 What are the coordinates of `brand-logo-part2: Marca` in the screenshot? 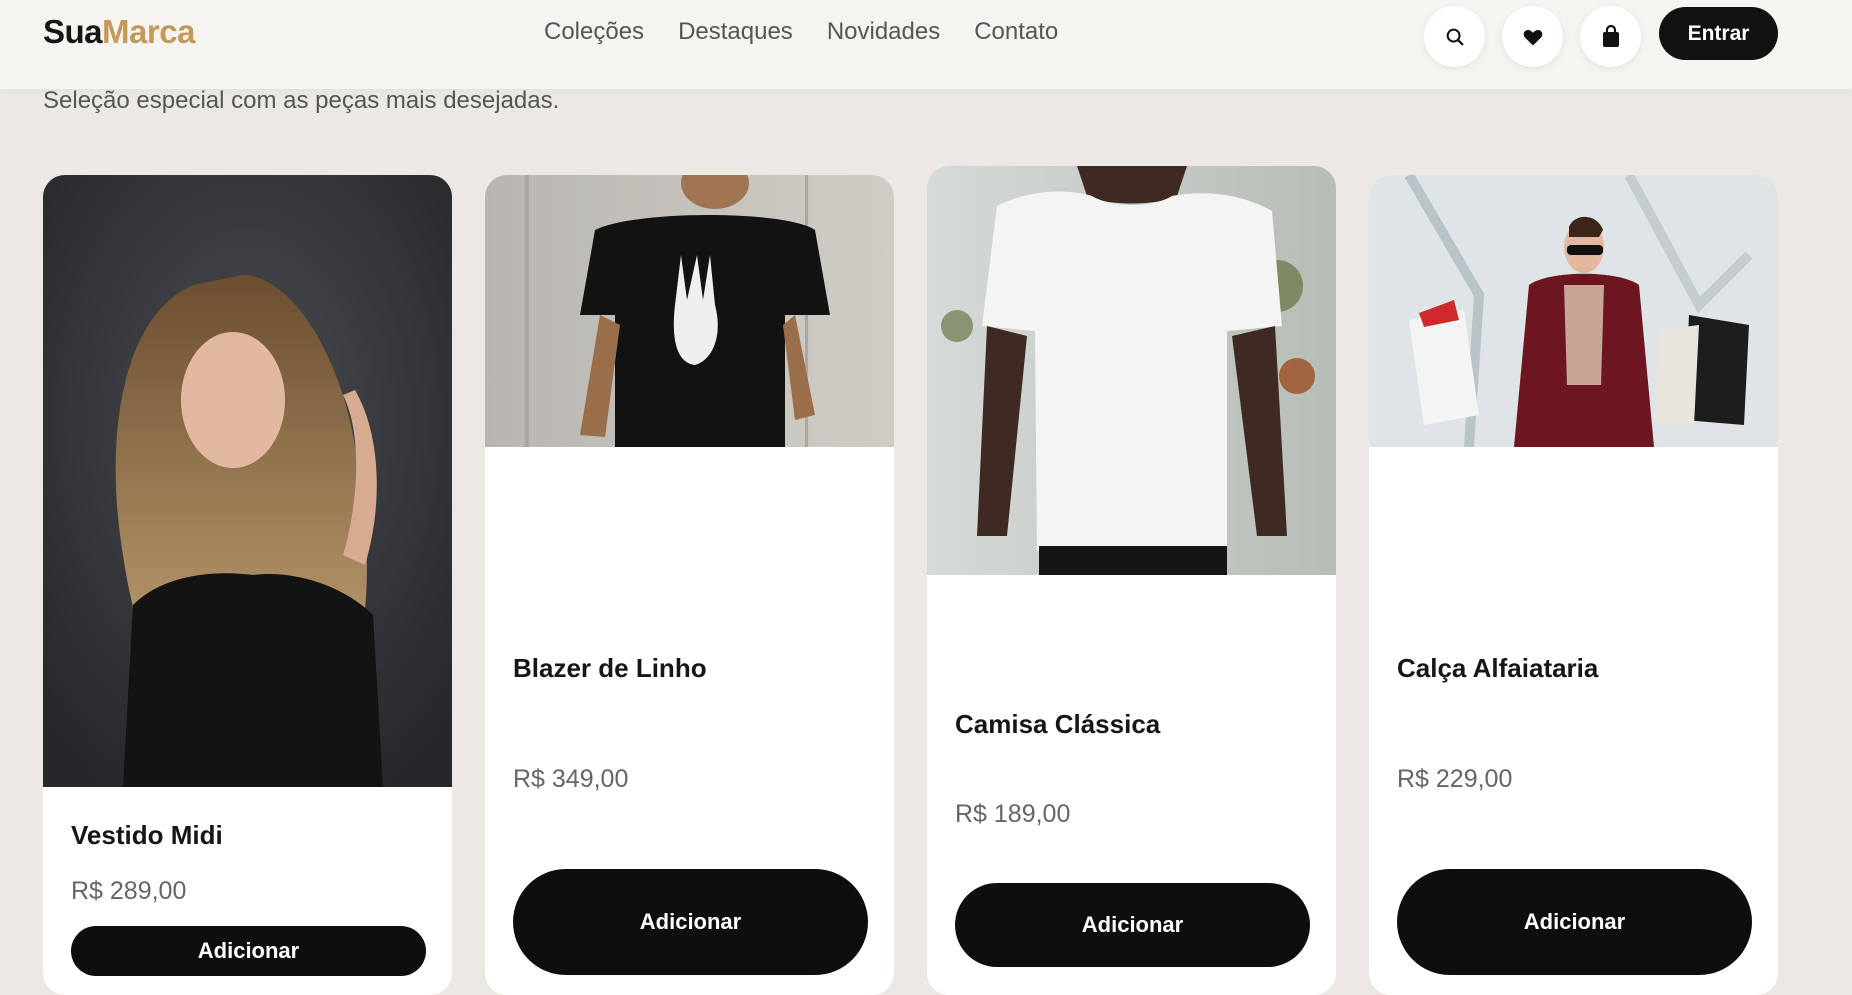 It's located at (148, 31).